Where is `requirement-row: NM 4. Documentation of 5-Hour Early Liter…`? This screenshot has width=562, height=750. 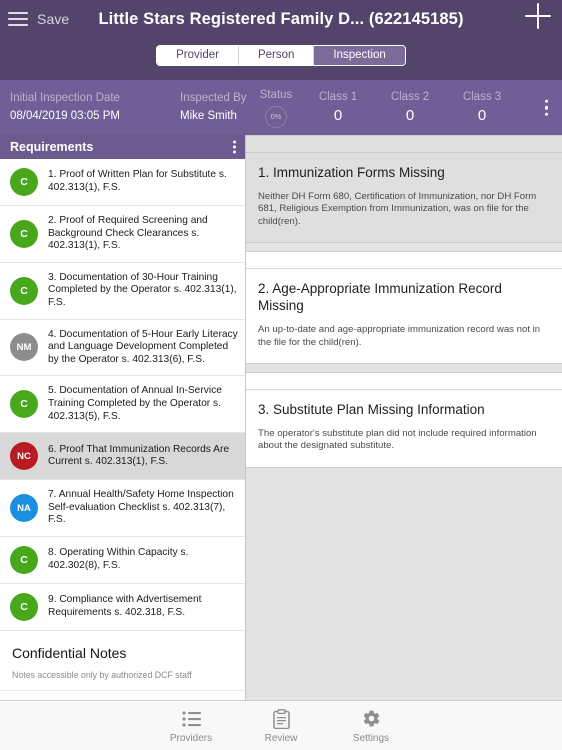
requirement-row: NM 4. Documentation of 5-Hour Early Liter… is located at coordinates (122, 348).